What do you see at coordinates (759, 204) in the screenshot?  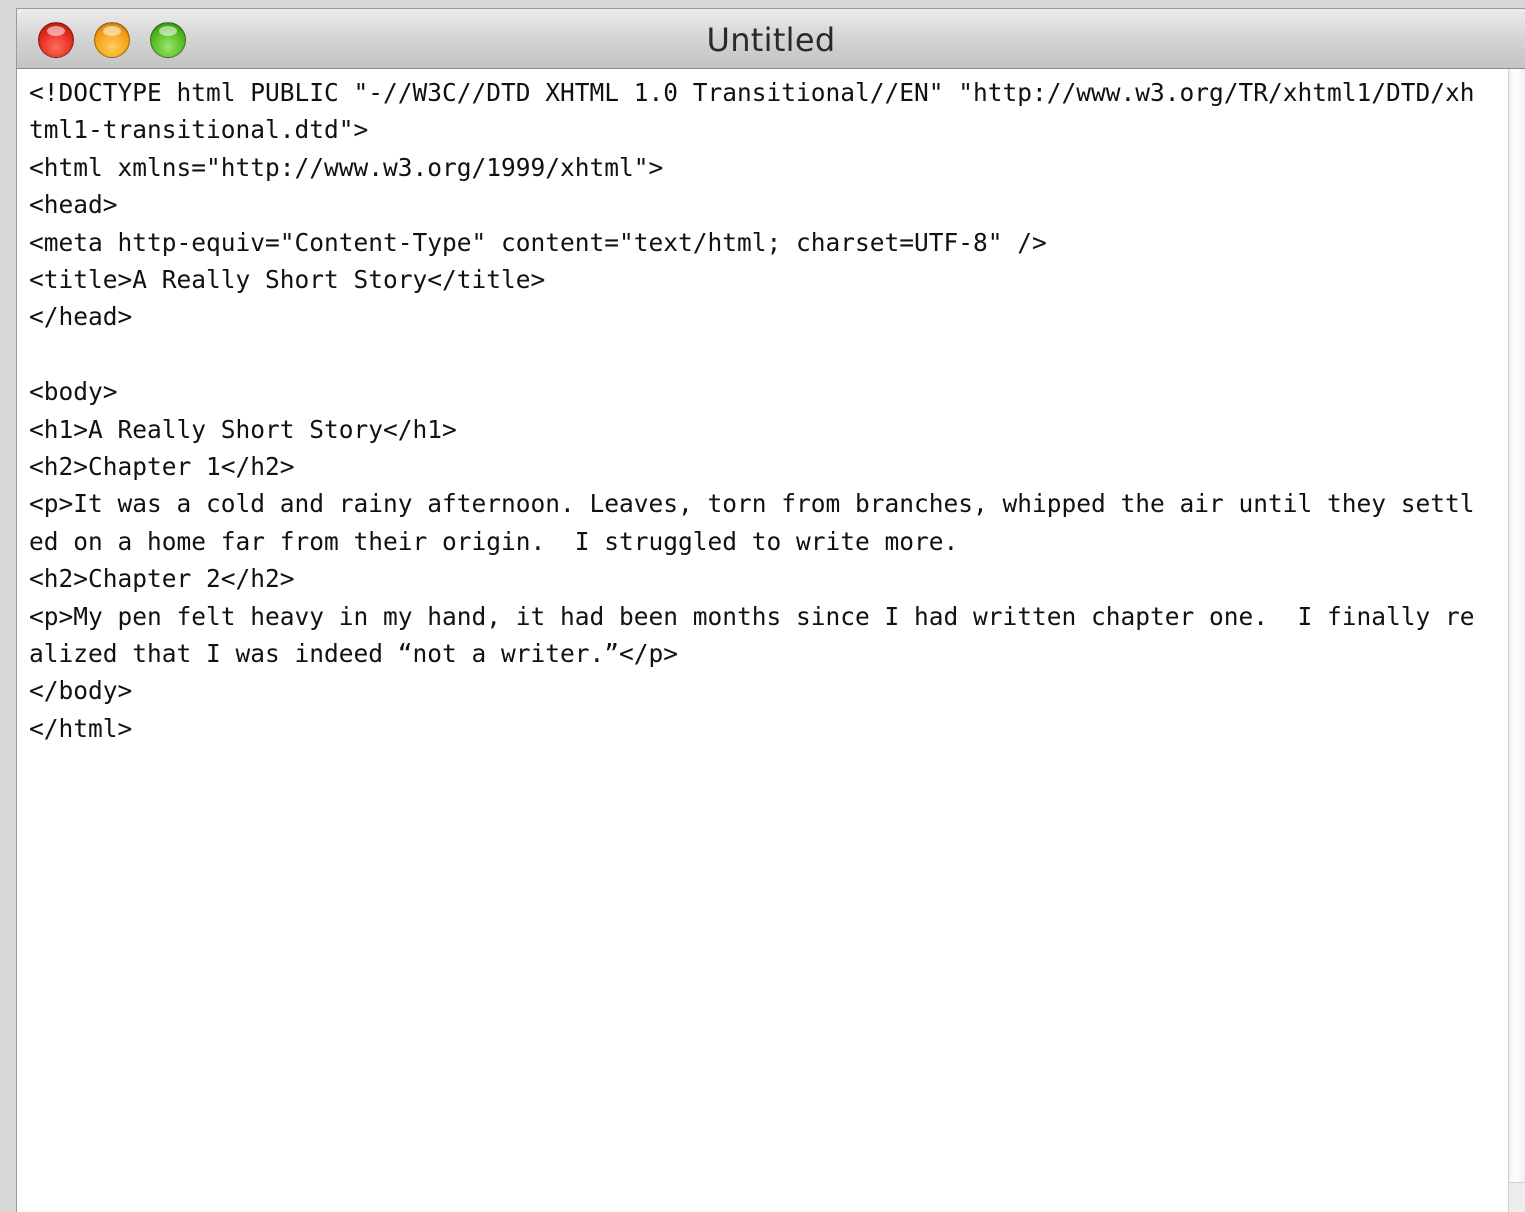 I see `code-line: <head>` at bounding box center [759, 204].